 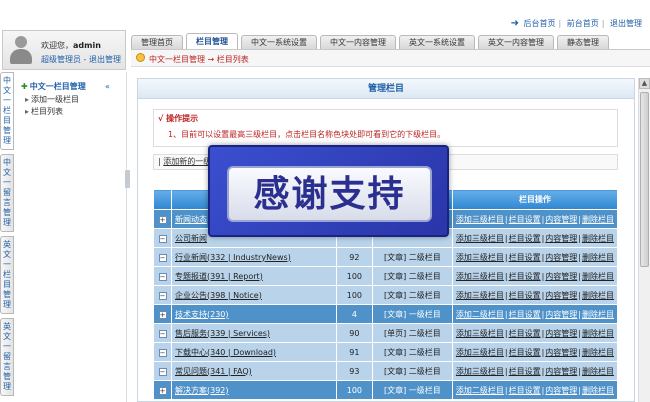 I want to click on link-admin-home: 后台首页, so click(x=540, y=23).